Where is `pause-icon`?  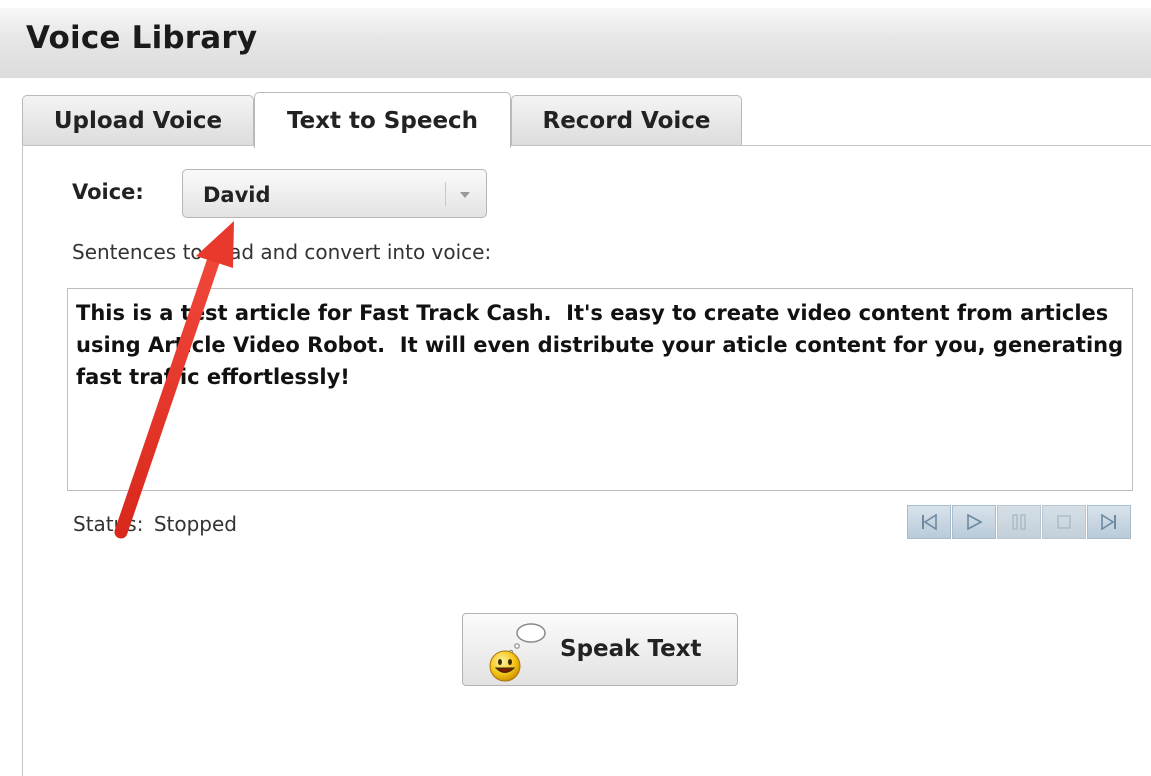 pause-icon is located at coordinates (1019, 522).